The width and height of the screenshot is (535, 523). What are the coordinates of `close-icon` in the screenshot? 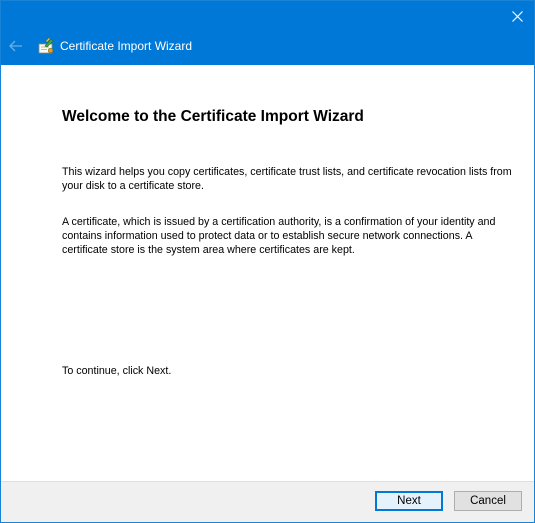 It's located at (517, 16).